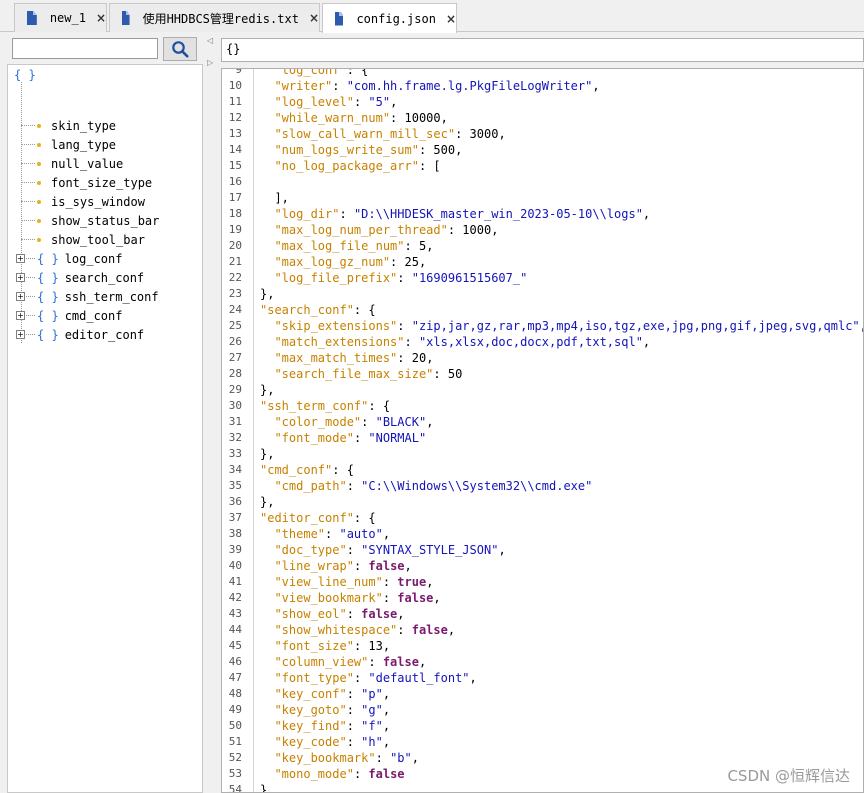  I want to click on code-token: "cmd_conf", so click(296, 470).